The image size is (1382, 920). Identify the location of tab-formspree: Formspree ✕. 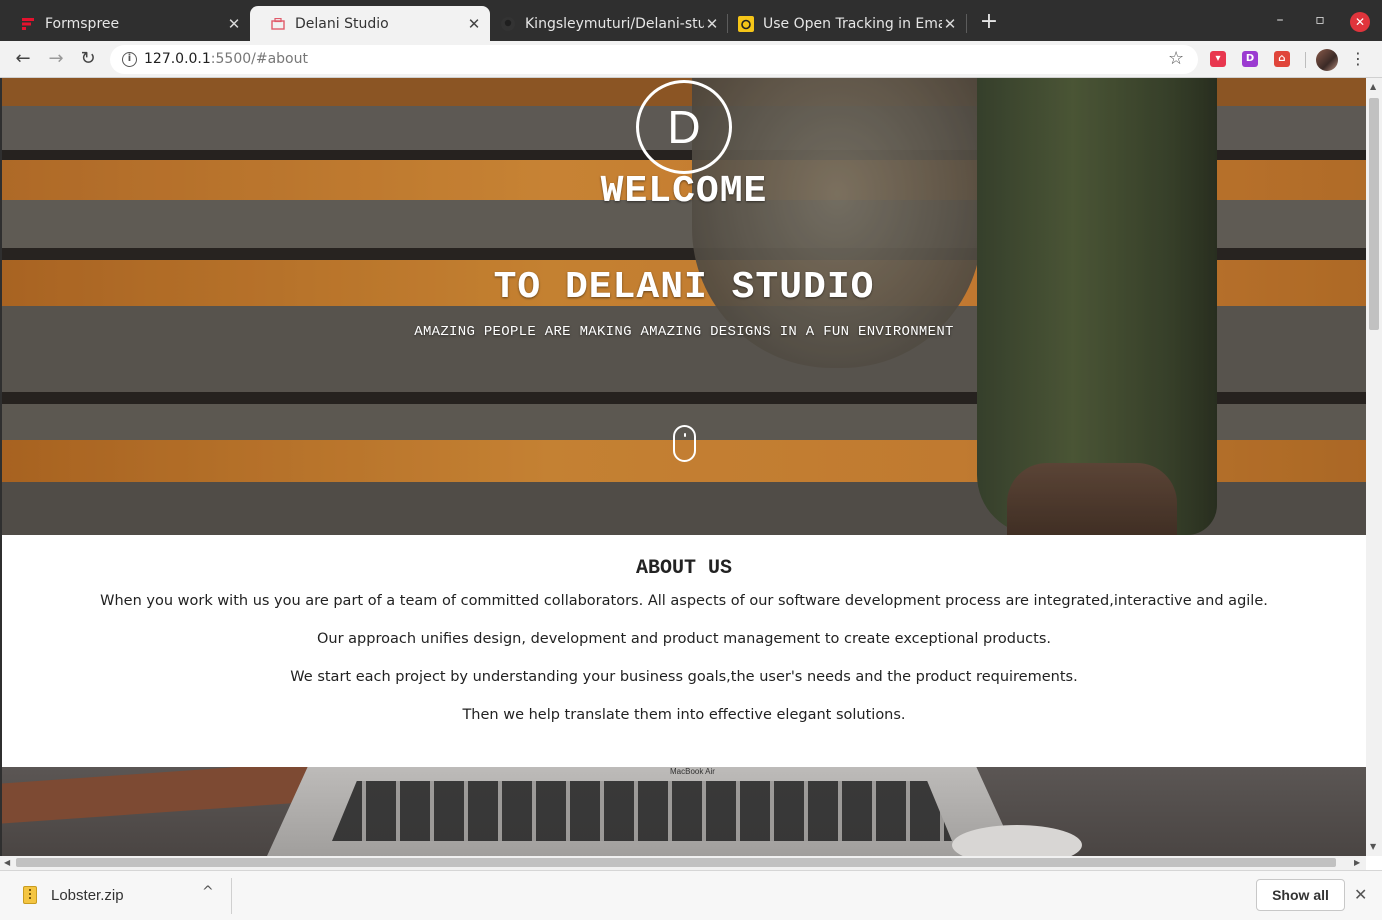
(125, 23).